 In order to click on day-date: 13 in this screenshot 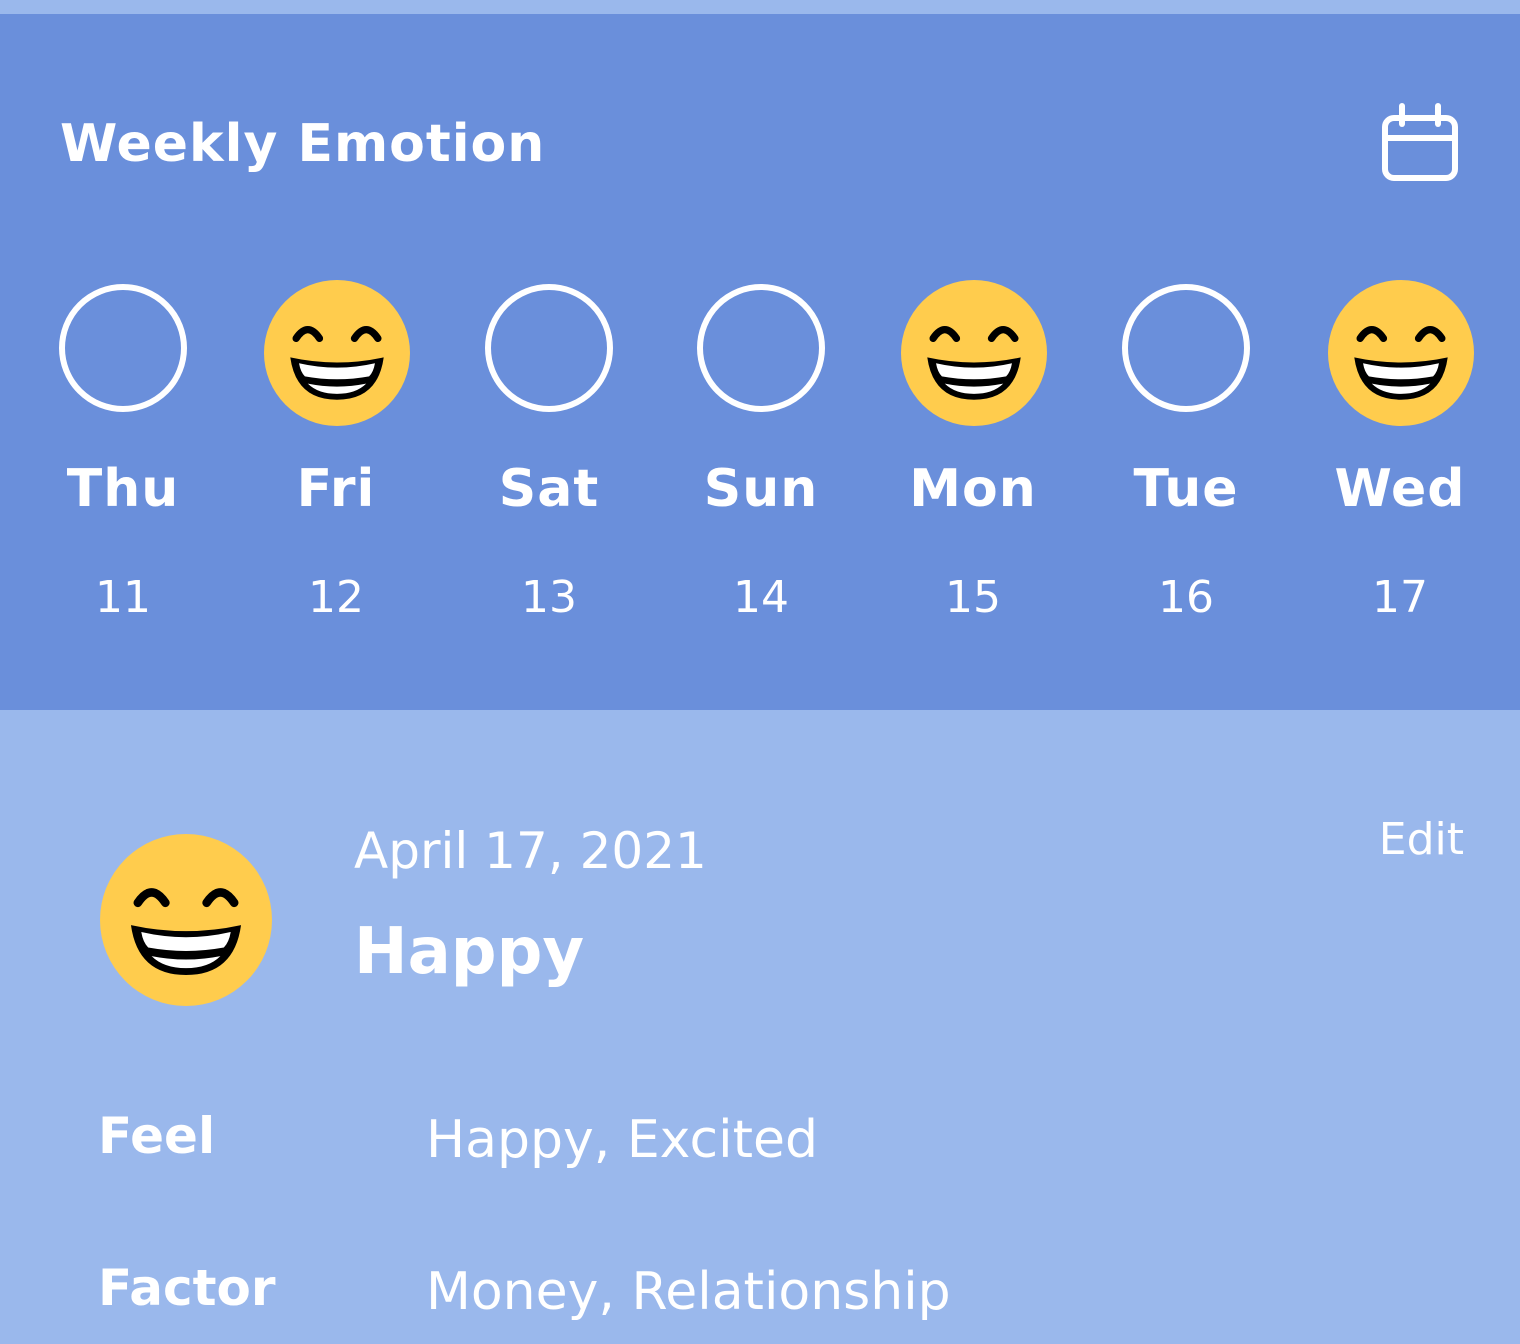, I will do `click(549, 597)`.